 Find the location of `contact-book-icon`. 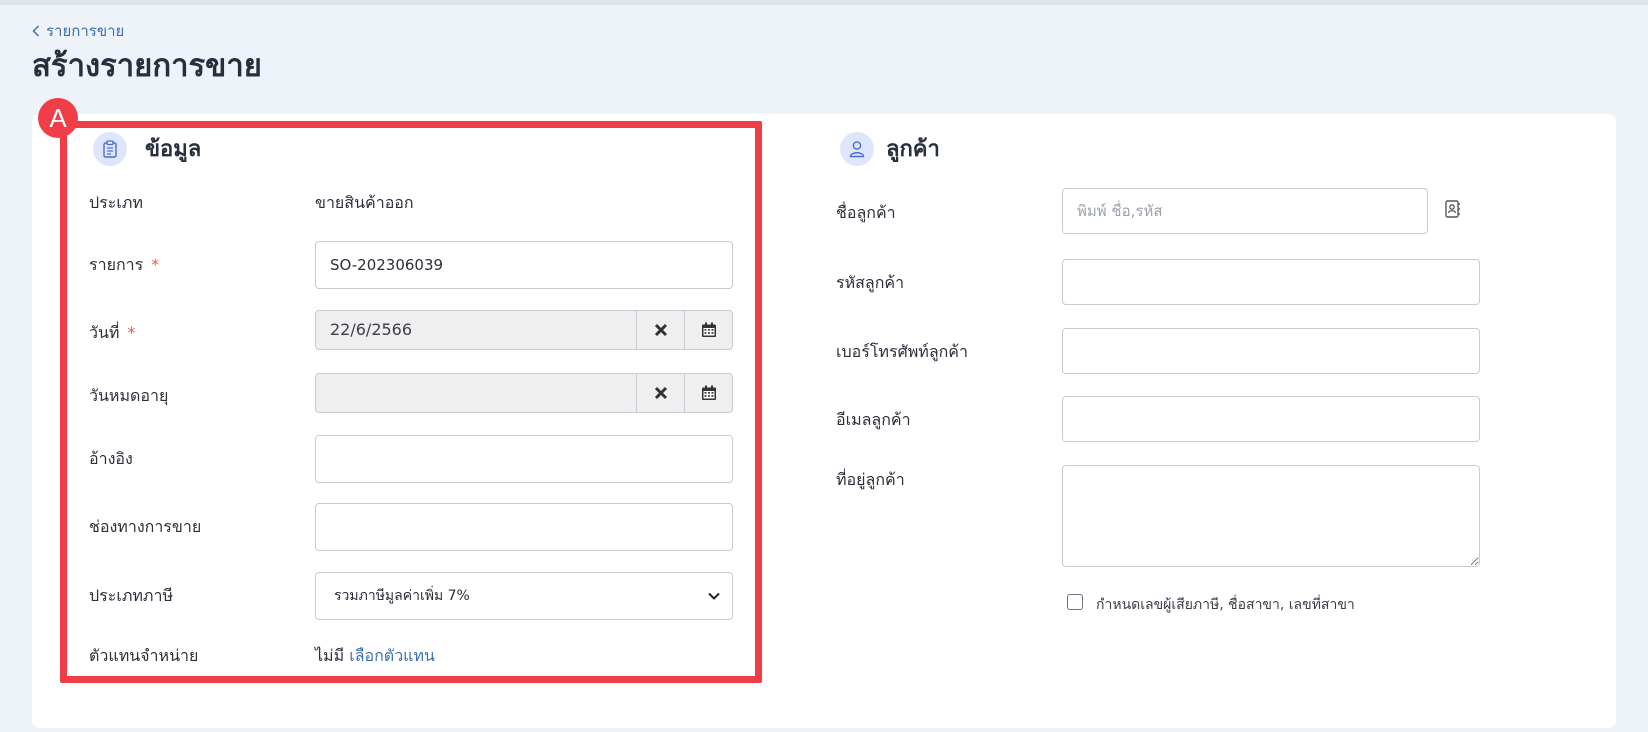

contact-book-icon is located at coordinates (1452, 209).